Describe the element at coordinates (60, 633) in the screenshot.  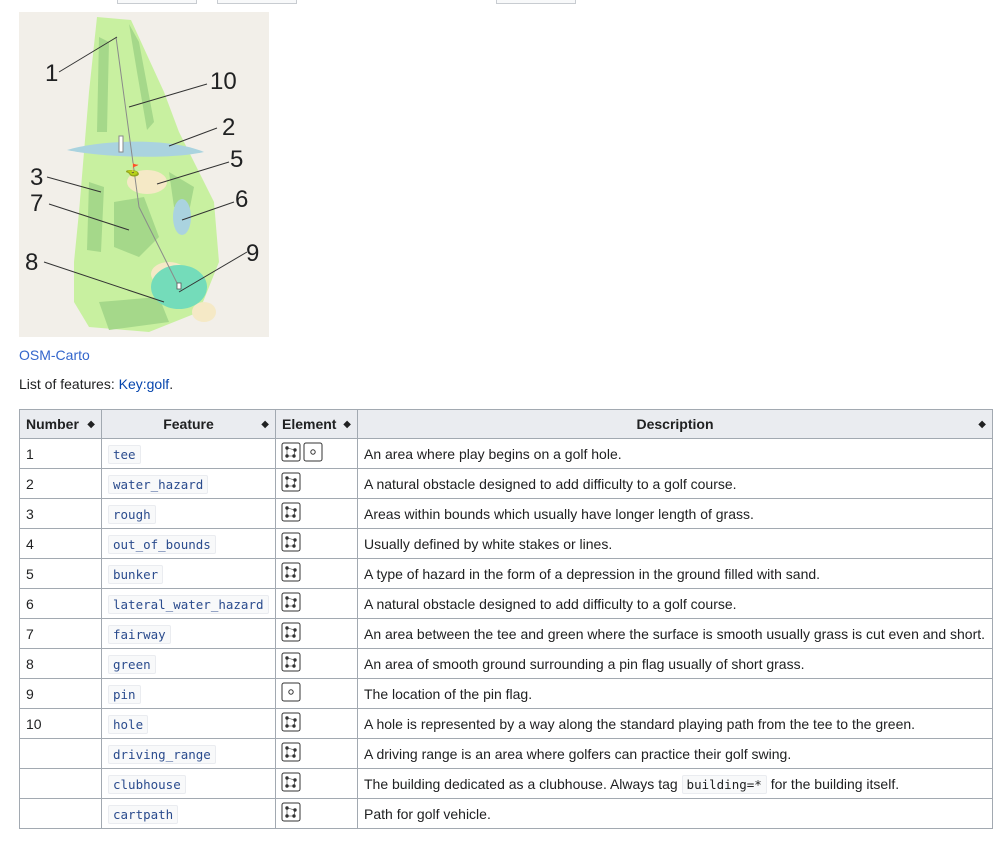
I see `cell-number: 7` at that location.